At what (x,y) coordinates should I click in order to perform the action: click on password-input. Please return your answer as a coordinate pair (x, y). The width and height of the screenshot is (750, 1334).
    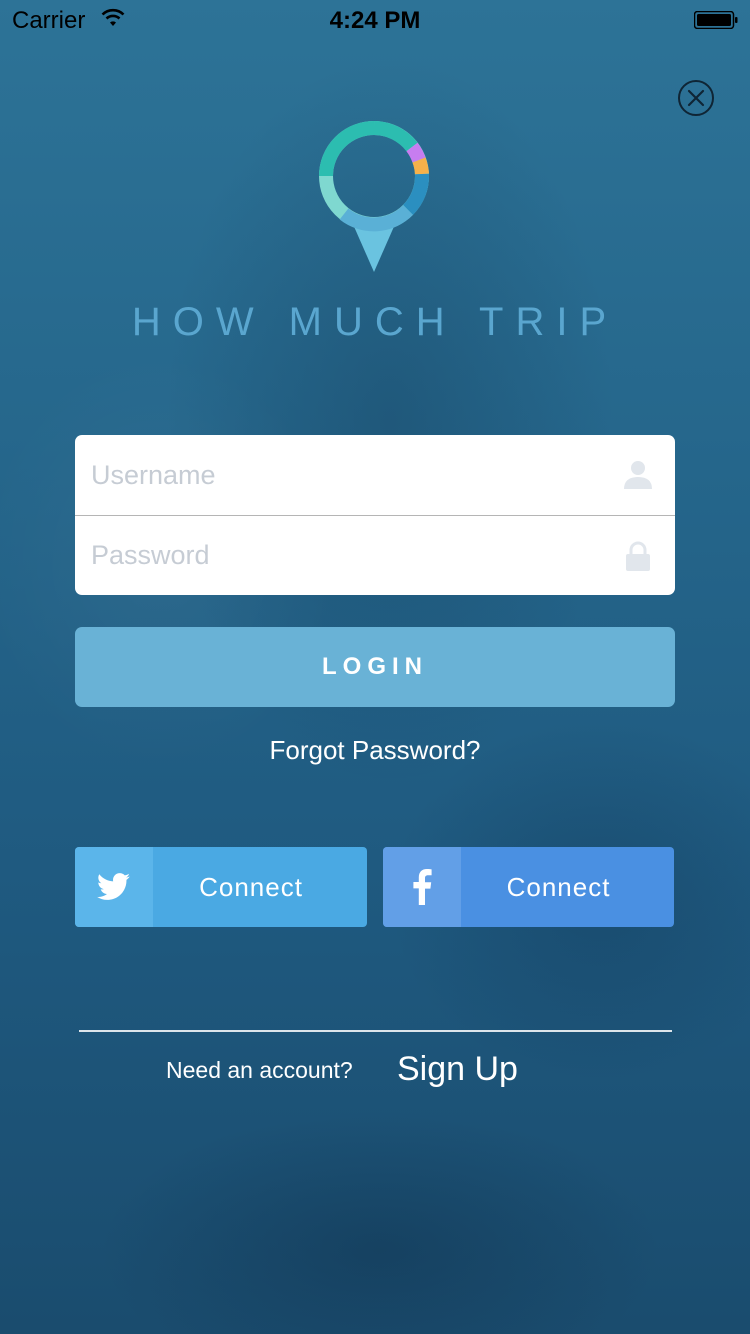
    Looking at the image, I should click on (333, 555).